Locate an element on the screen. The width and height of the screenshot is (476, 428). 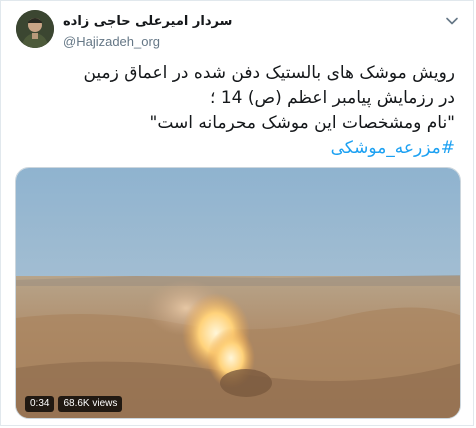
chevron-down-icon is located at coordinates (452, 20).